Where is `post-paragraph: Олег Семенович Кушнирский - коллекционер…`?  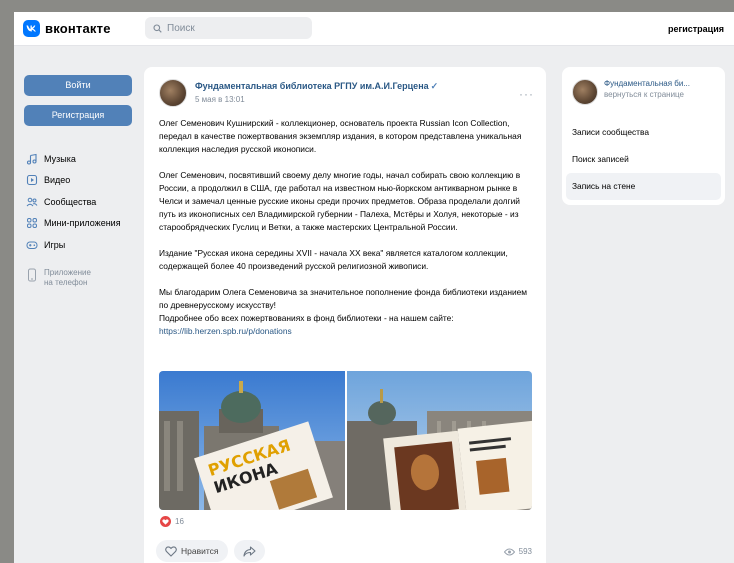 post-paragraph: Олег Семенович Кушнирский - коллекционер… is located at coordinates (340, 136).